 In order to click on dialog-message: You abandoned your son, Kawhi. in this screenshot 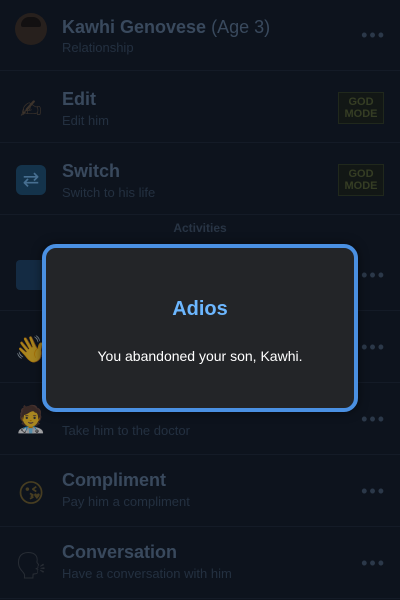, I will do `click(200, 356)`.